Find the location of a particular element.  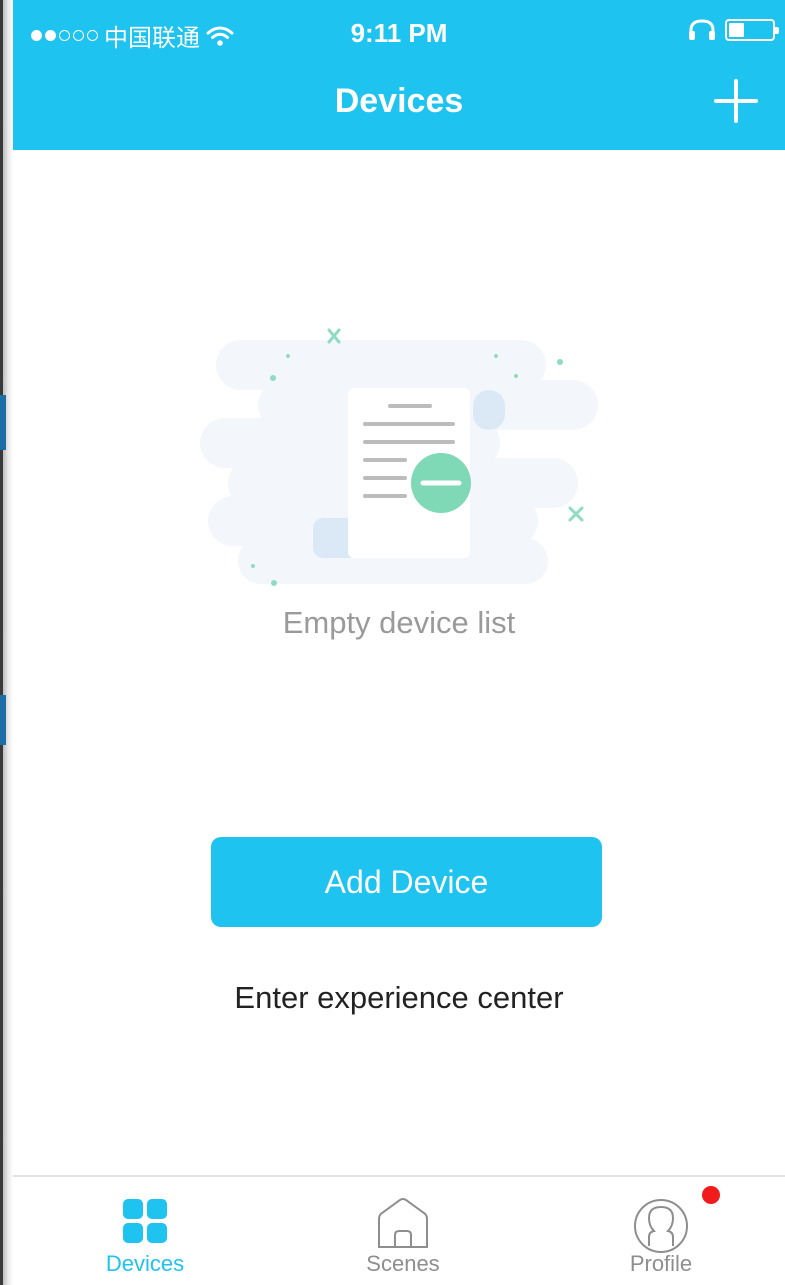

battery-icon is located at coordinates (752, 30).